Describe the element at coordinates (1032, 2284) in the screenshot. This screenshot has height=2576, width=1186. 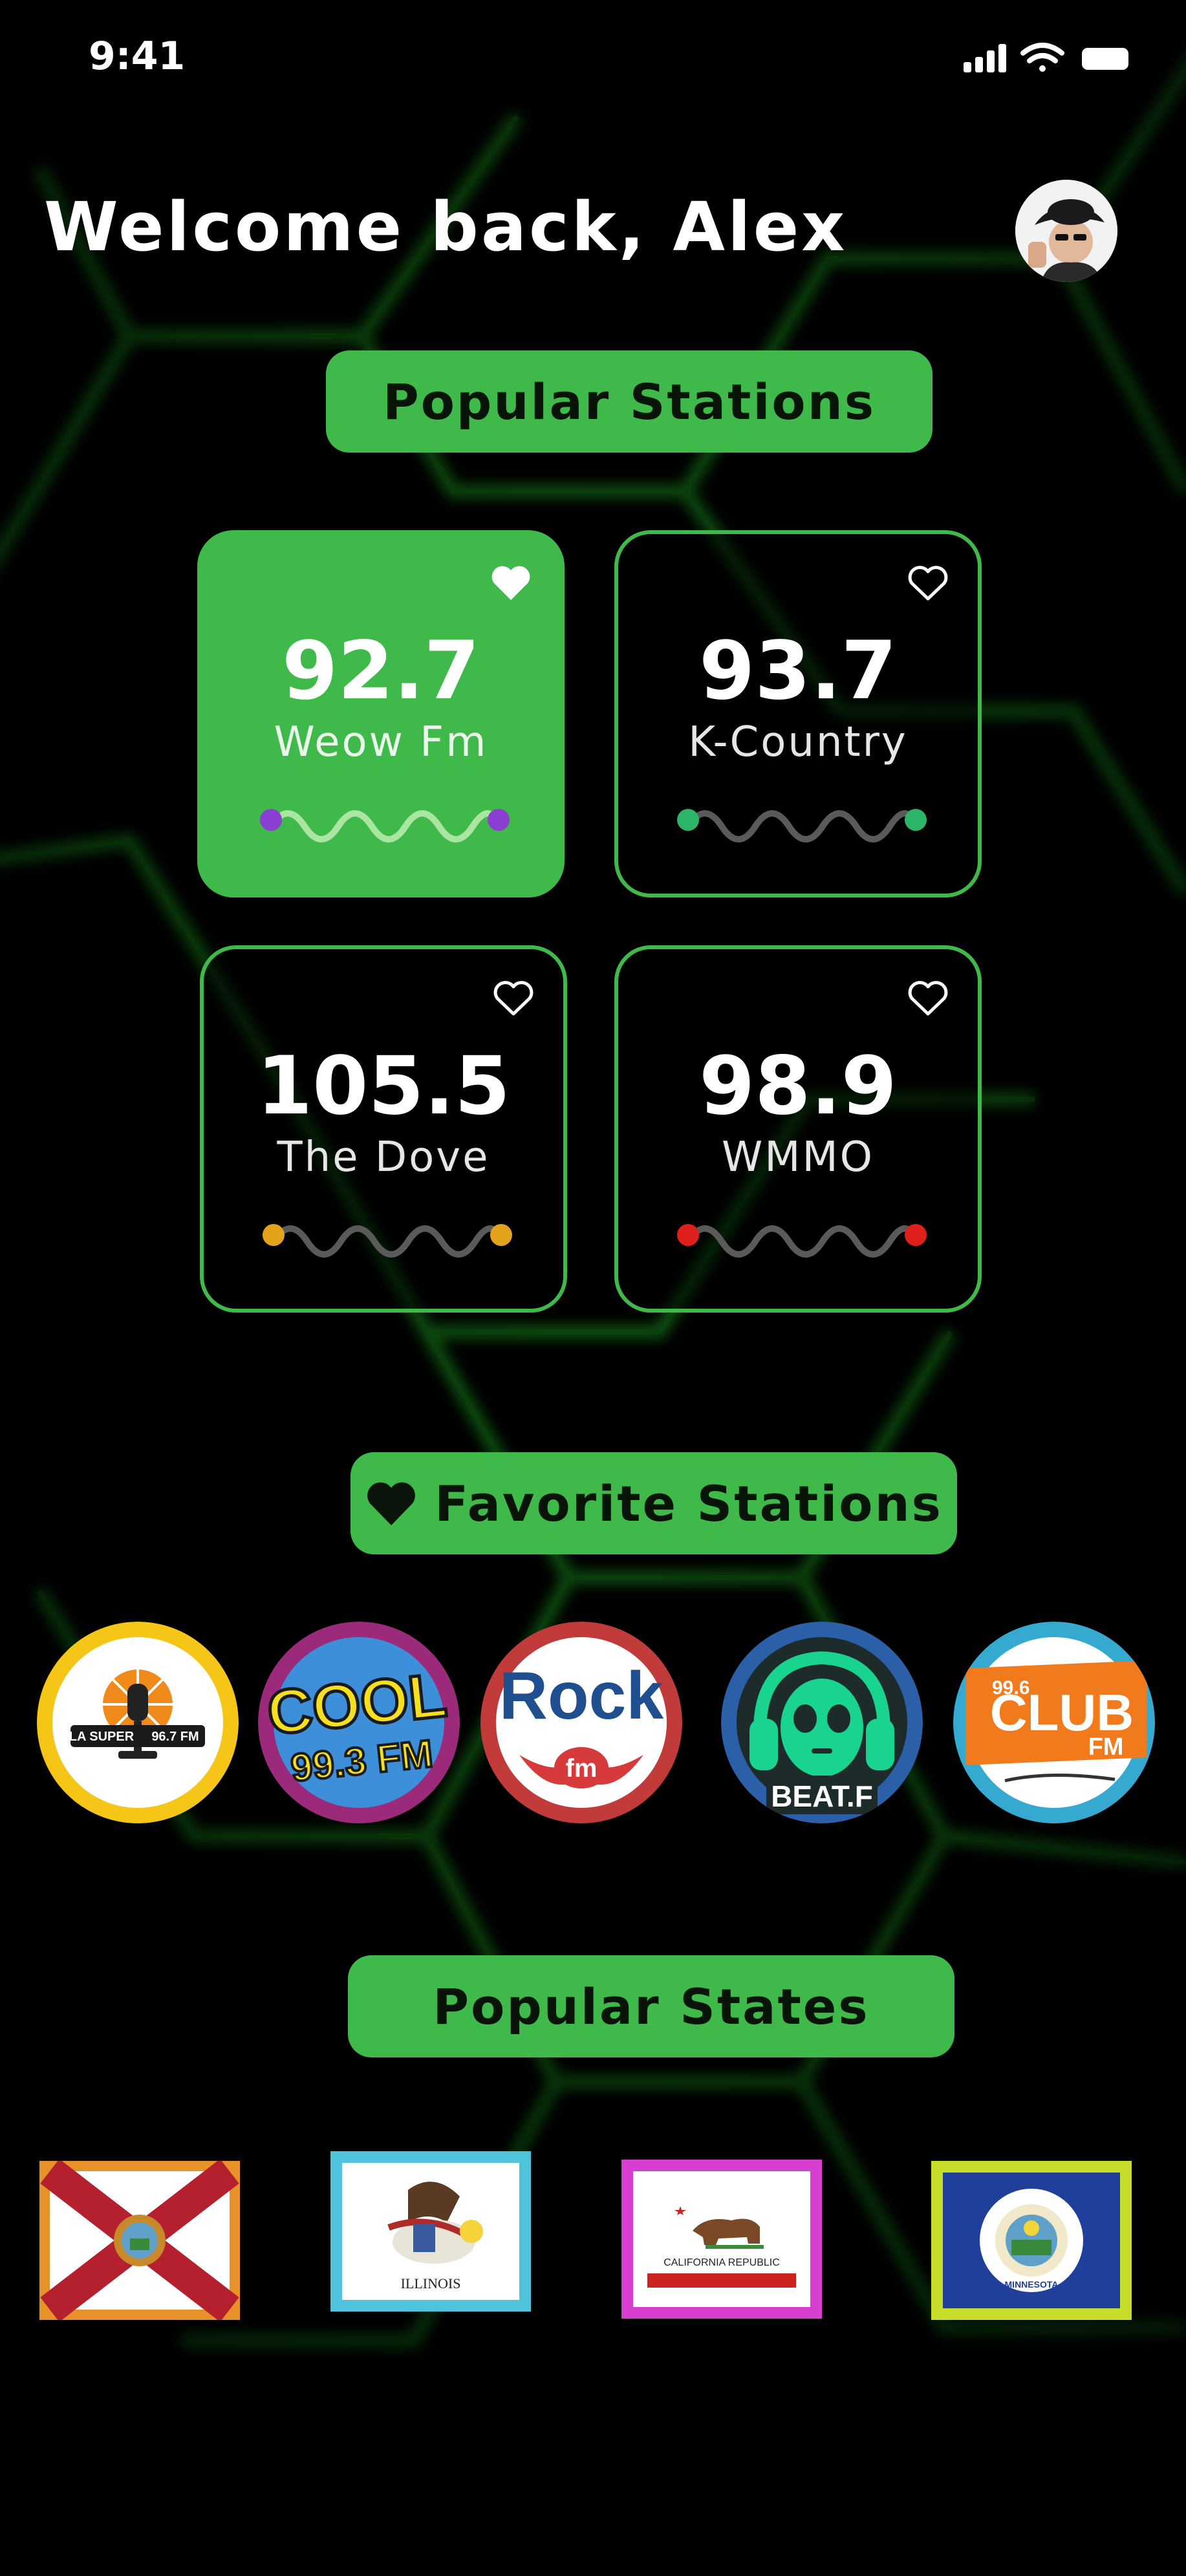
I see `svg-text: MINNESOTA` at that location.